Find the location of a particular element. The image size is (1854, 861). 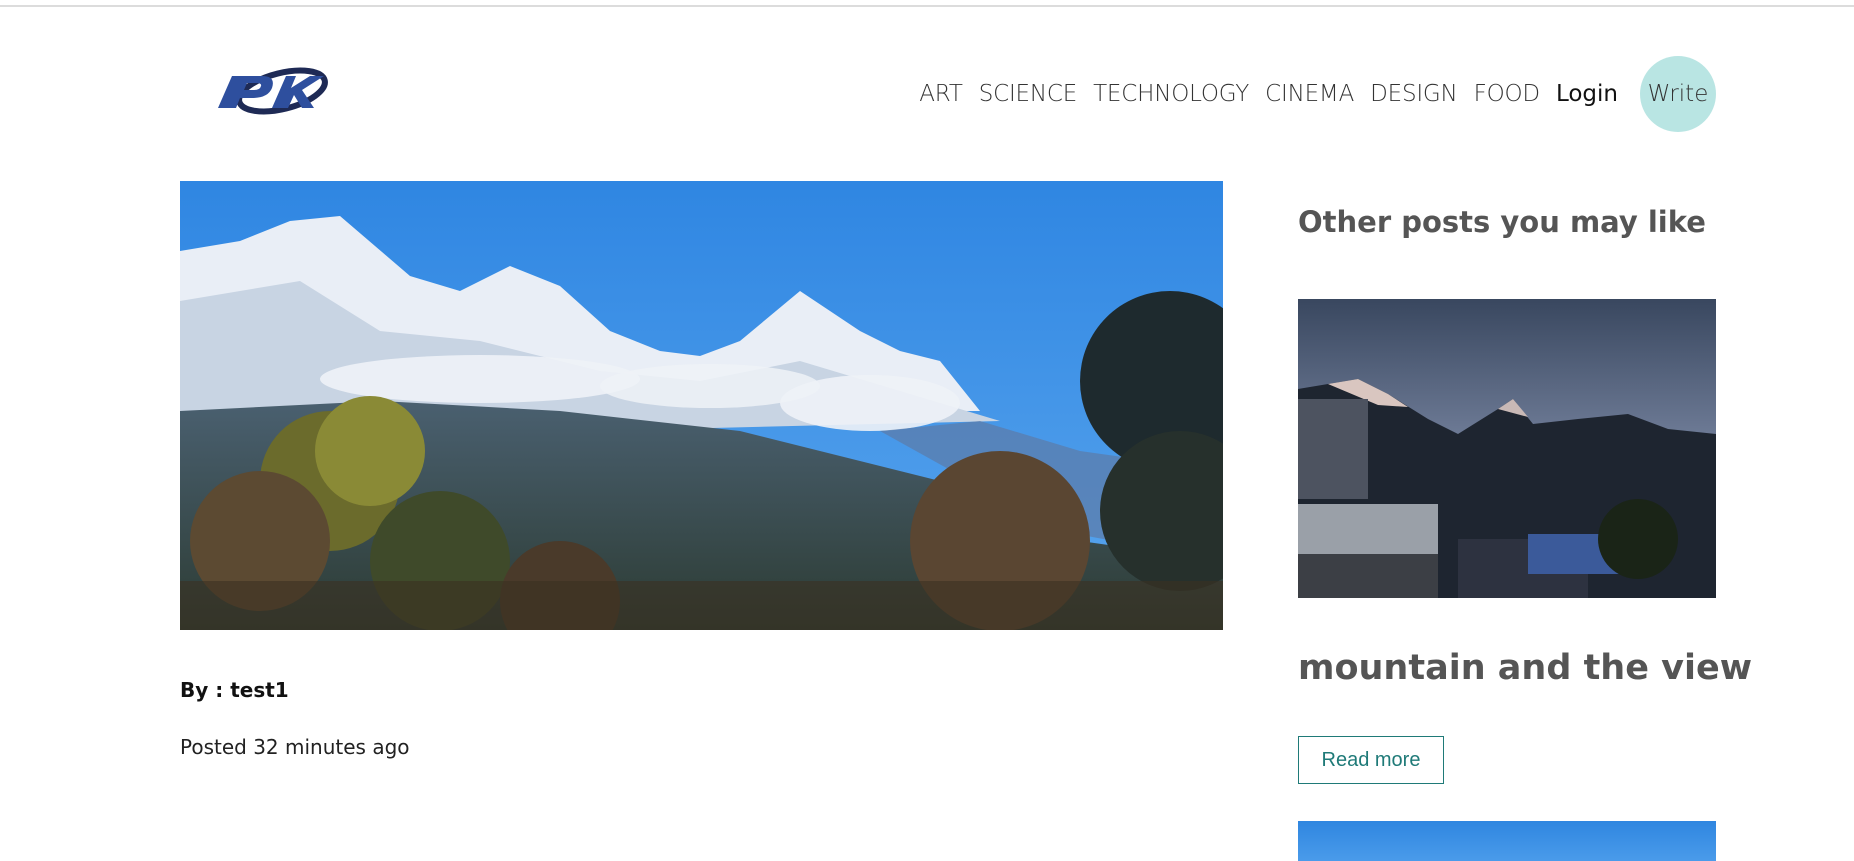

post-timestamp: Posted 32 minutes ago is located at coordinates (295, 747).